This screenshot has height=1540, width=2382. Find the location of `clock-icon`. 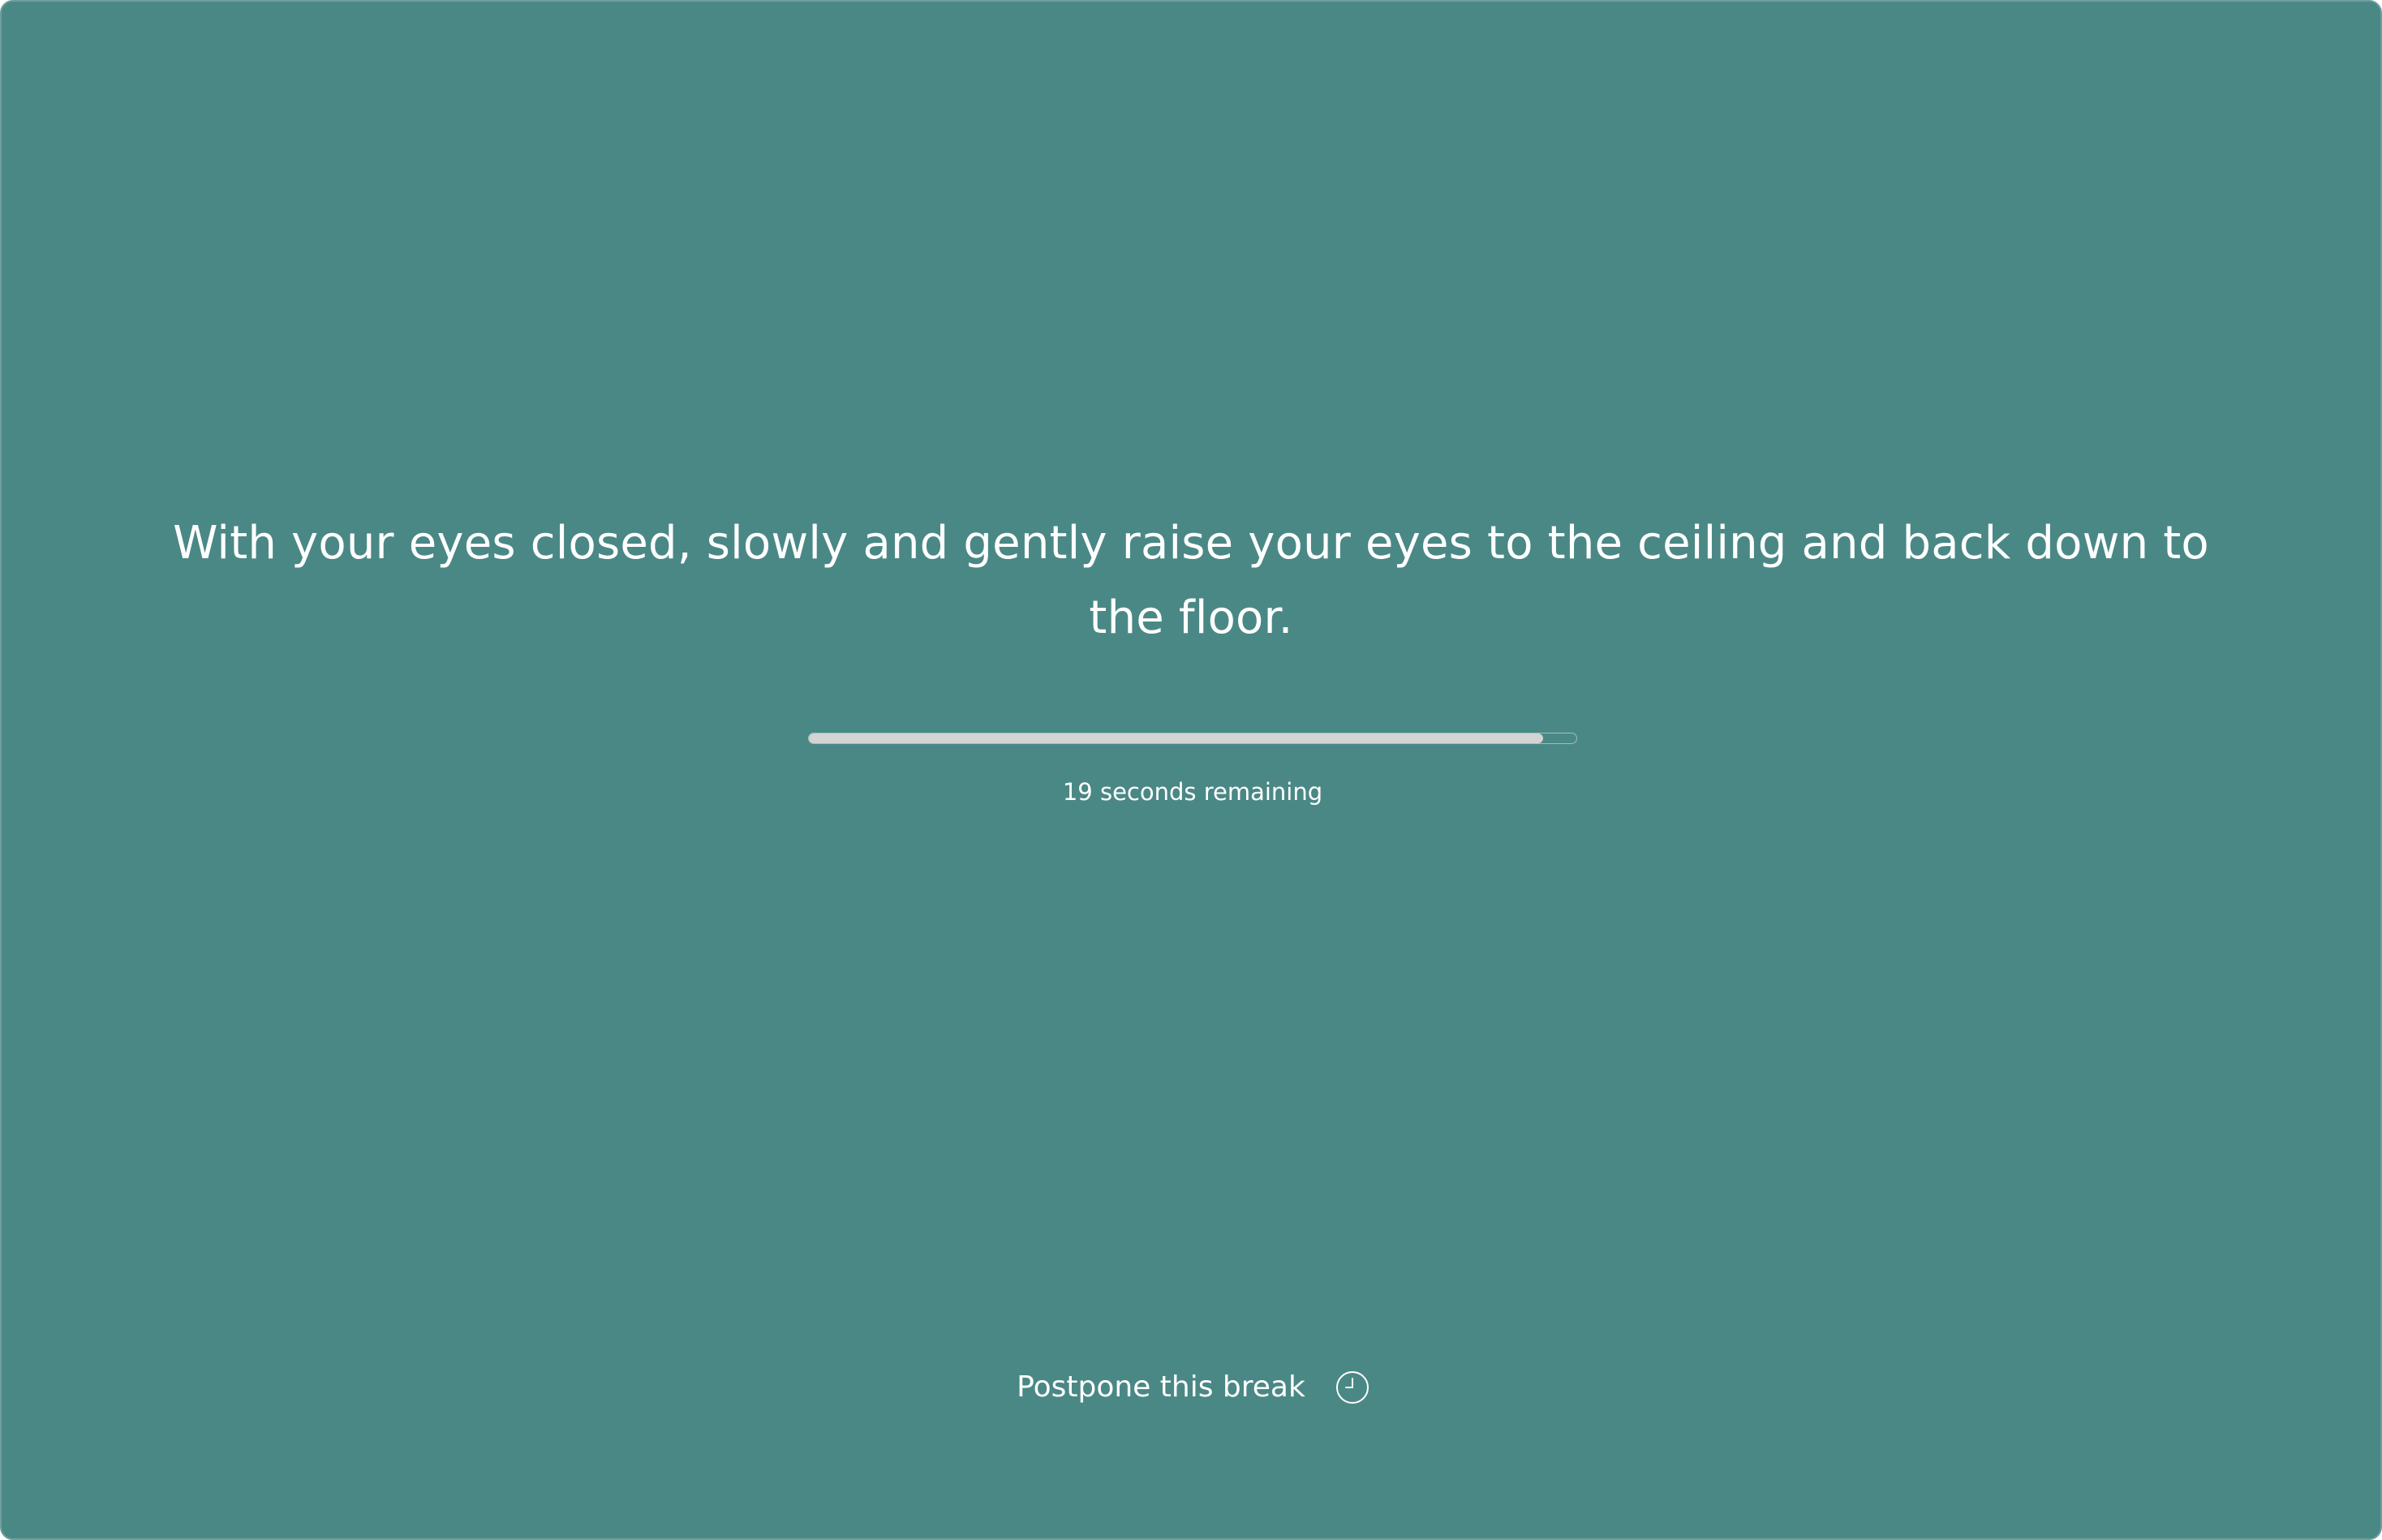

clock-icon is located at coordinates (1352, 1387).